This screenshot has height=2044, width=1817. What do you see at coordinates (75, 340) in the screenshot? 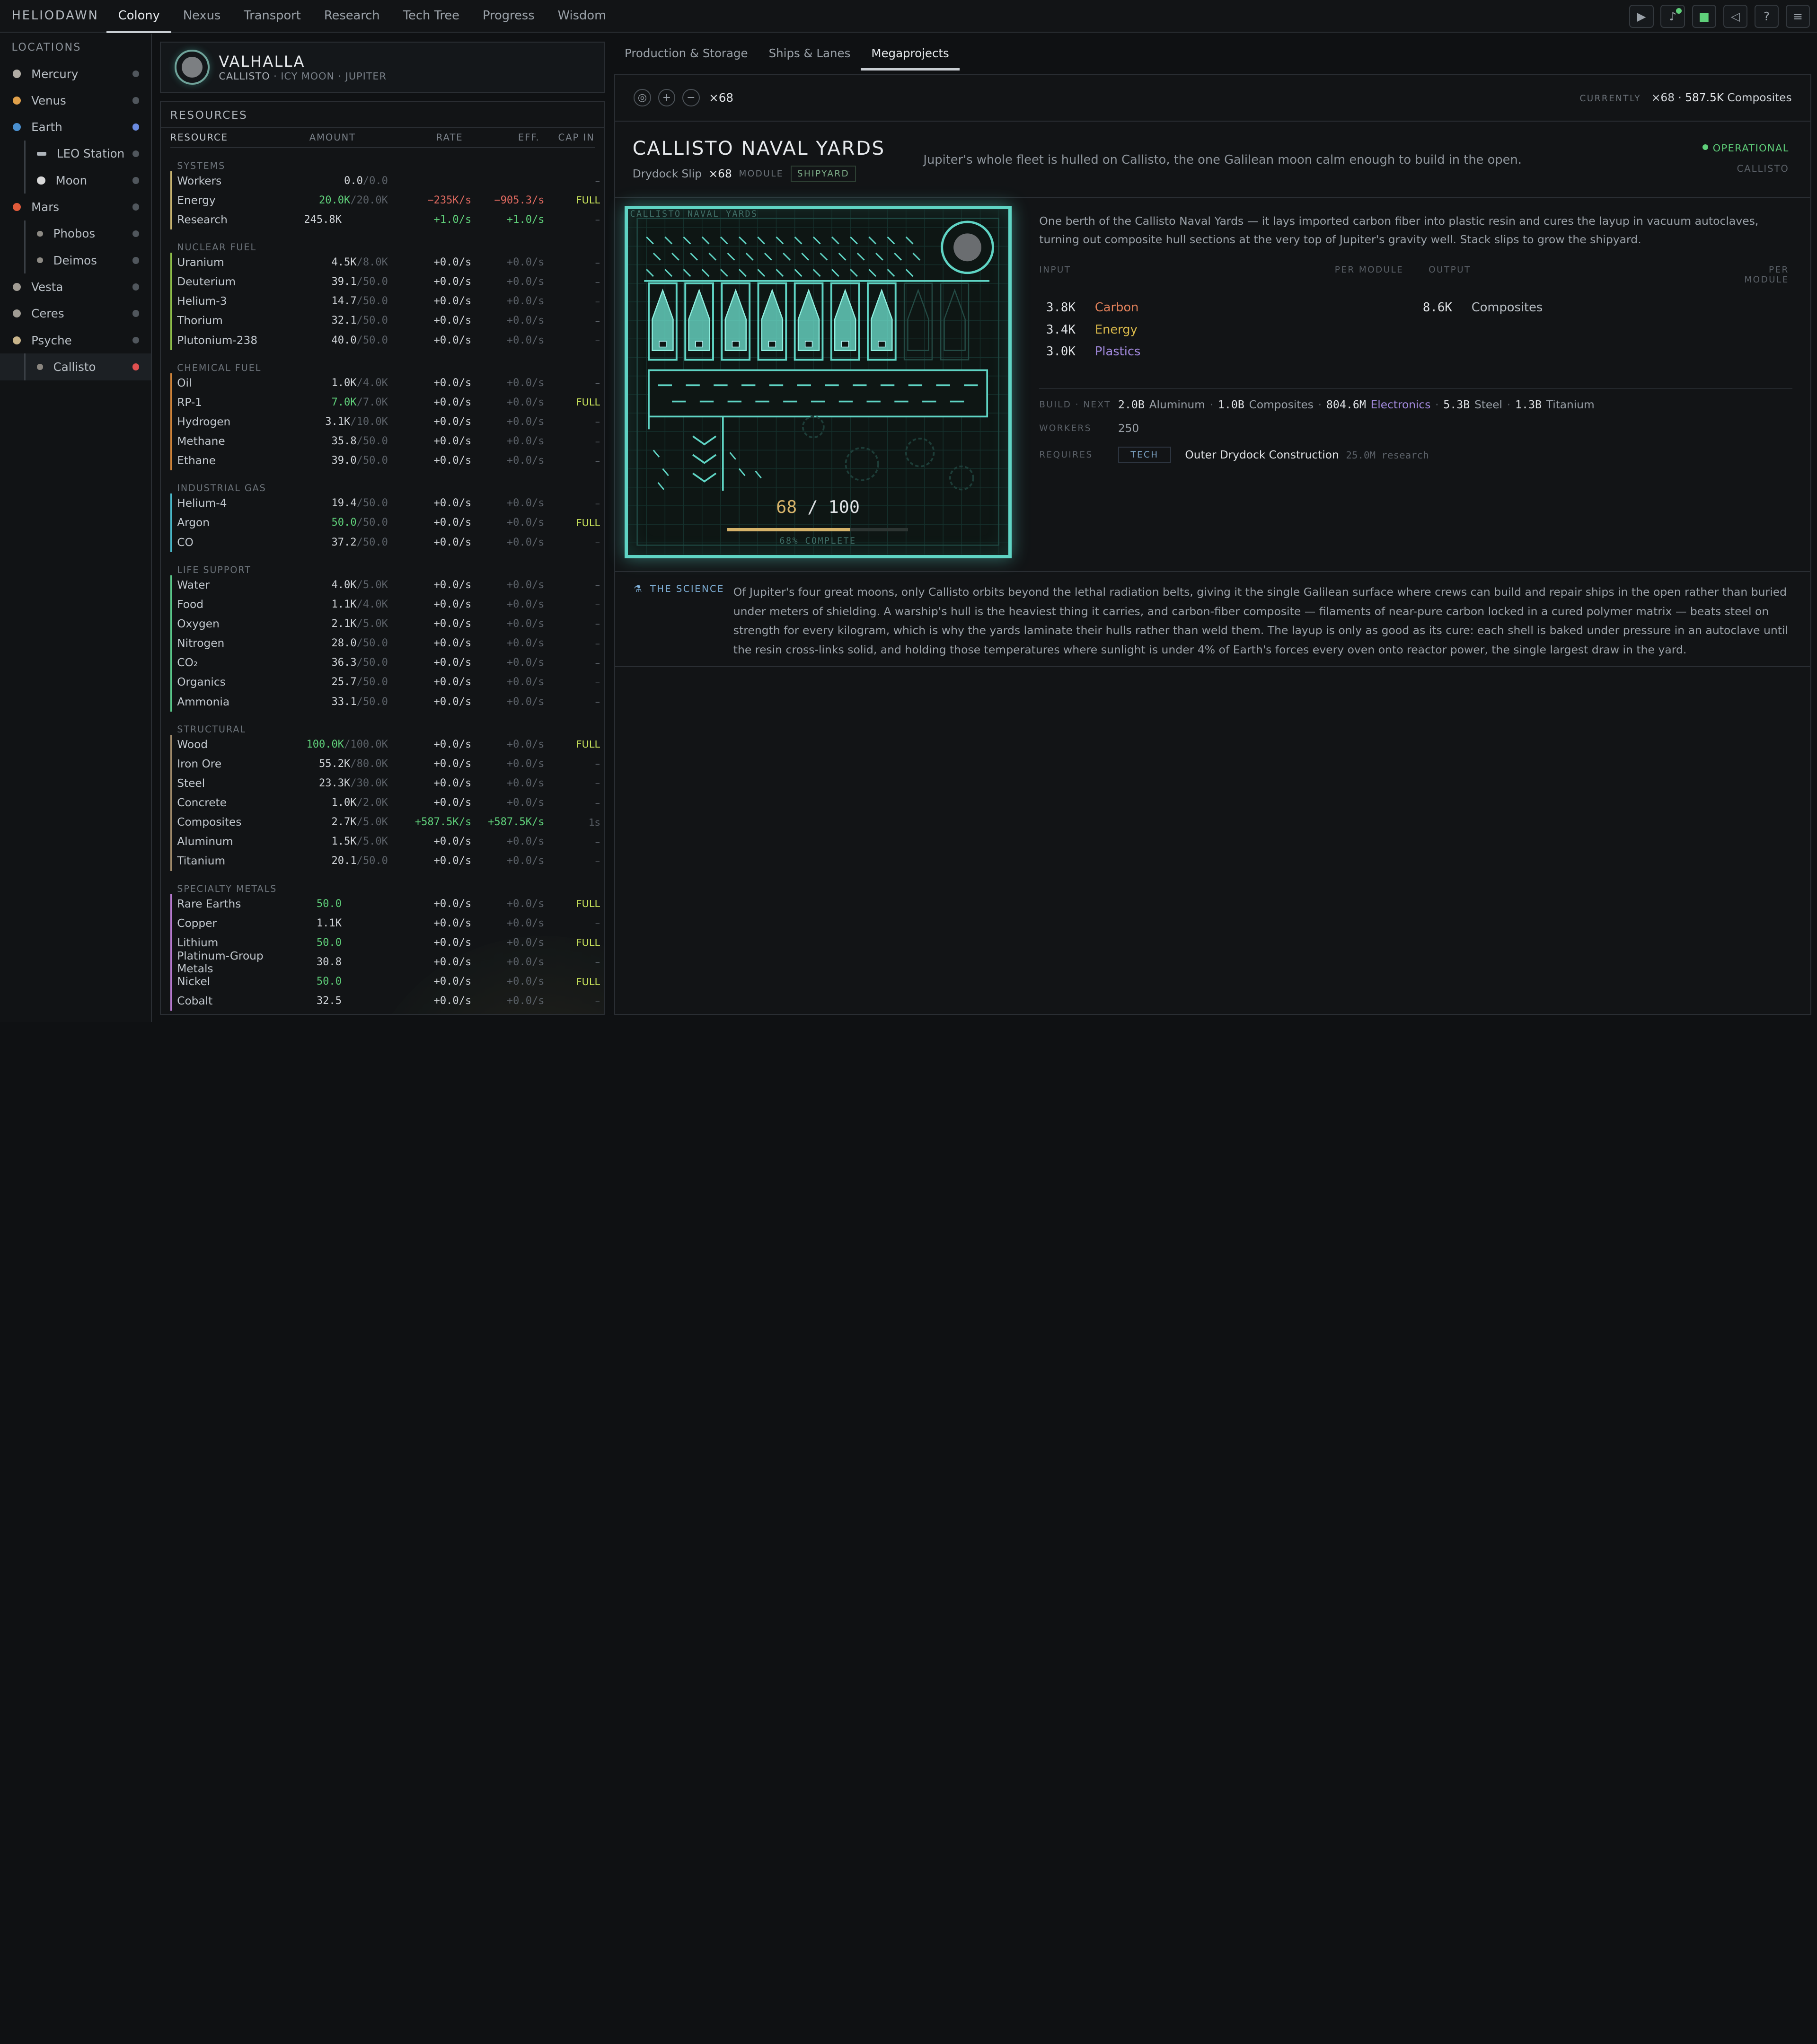
I see `sidebar-item-psyche: Psyche` at bounding box center [75, 340].